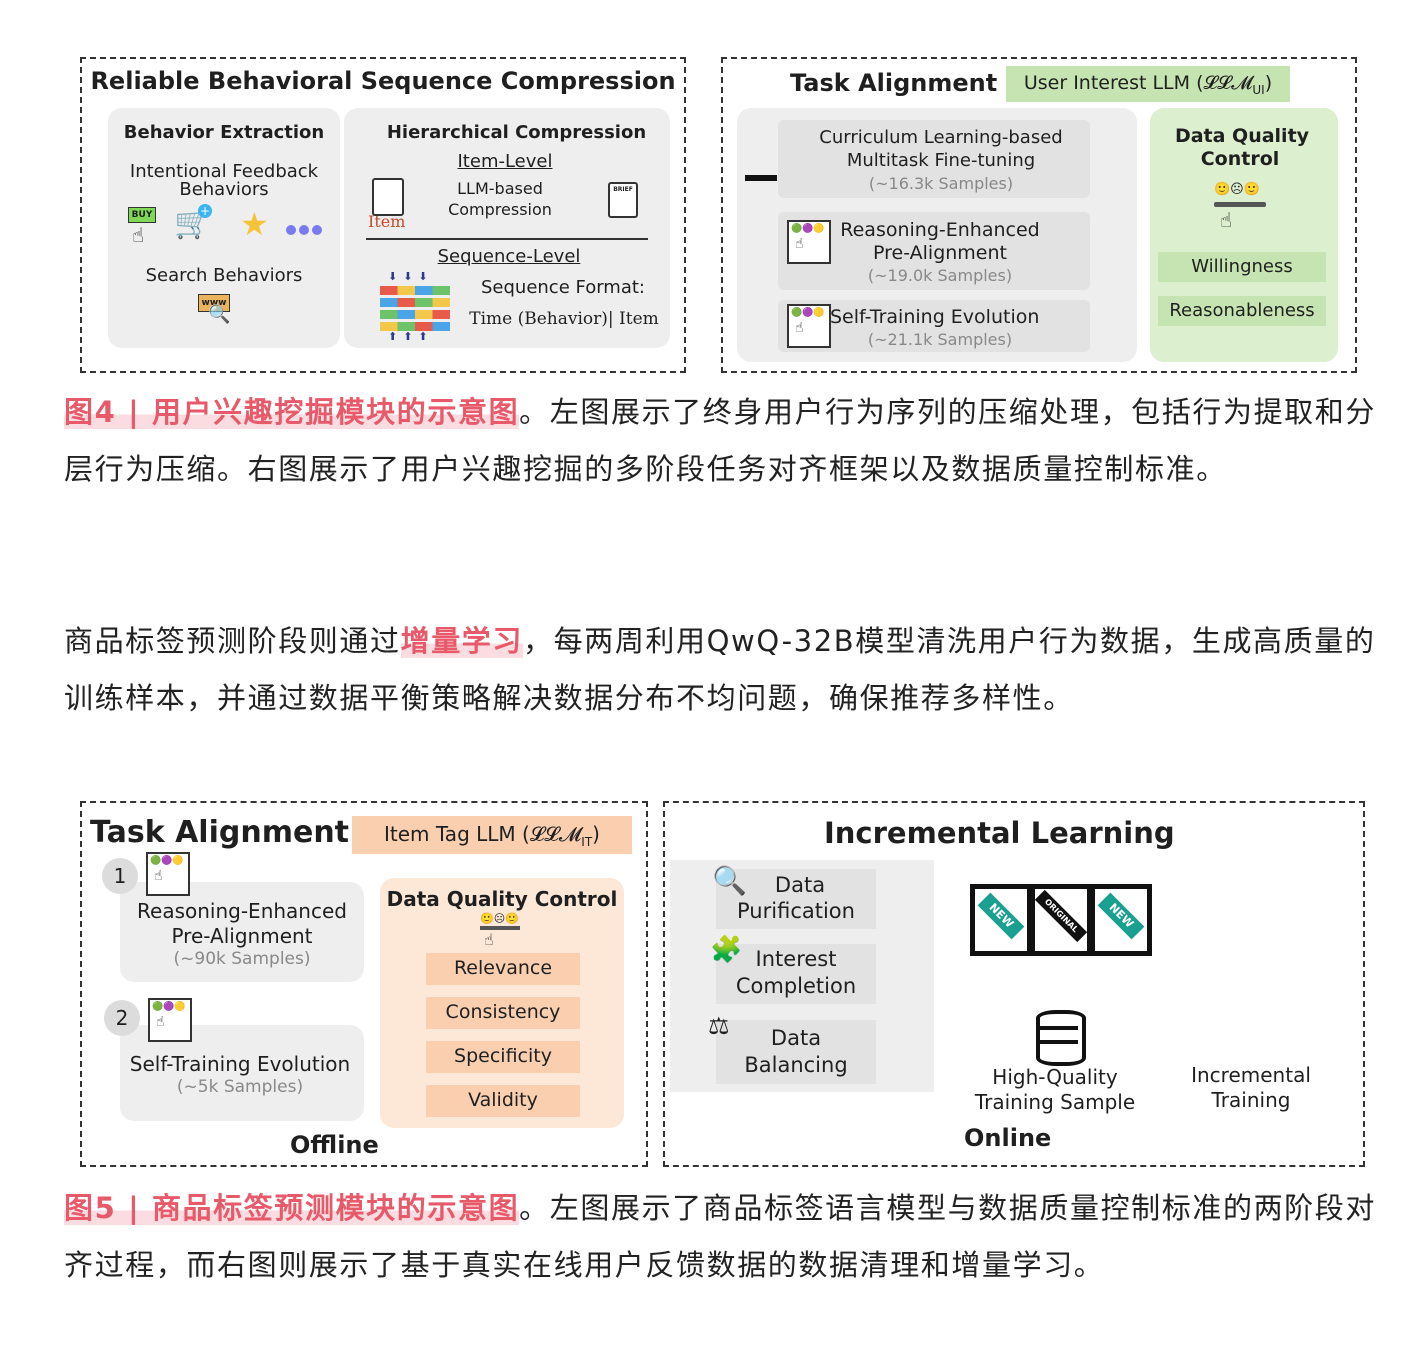 Image resolution: width=1416 pixels, height=1364 pixels. I want to click on brief-doc-icon: BRIEF, so click(623, 200).